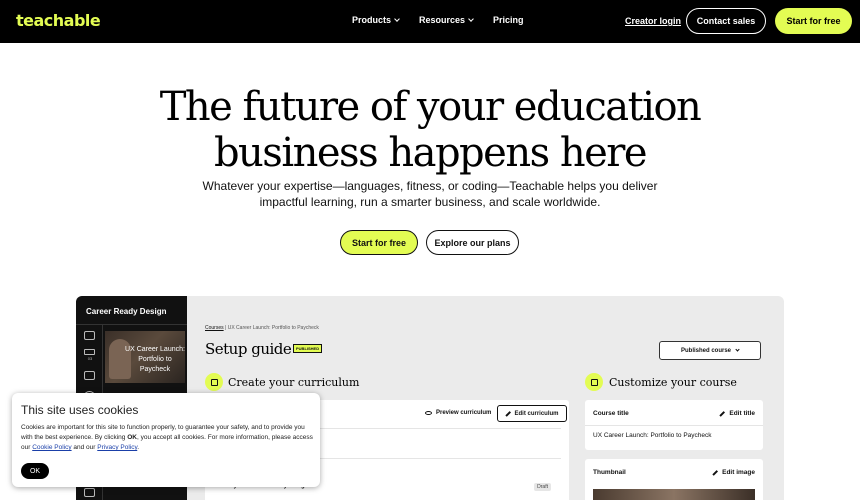  Describe the element at coordinates (464, 413) in the screenshot. I see `preview-label: Preview curriculum` at that location.